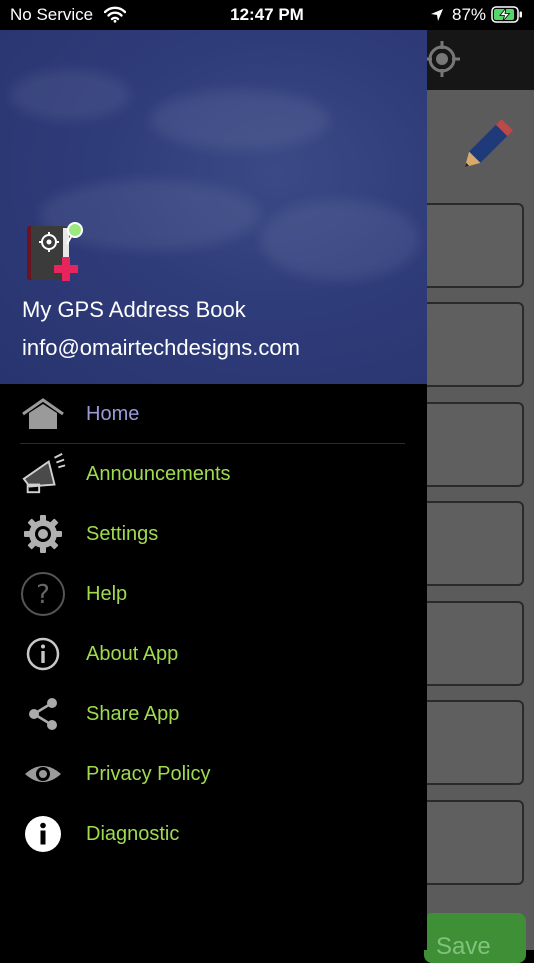 The height and width of the screenshot is (963, 534). Describe the element at coordinates (43, 474) in the screenshot. I see `megaphone-icon` at that location.